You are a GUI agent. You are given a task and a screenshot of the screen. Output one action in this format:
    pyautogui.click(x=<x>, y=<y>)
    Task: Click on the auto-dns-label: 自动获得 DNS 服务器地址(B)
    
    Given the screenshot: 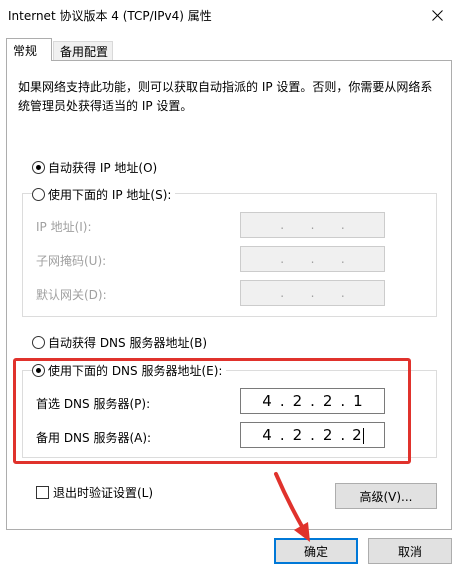 What is the action you would take?
    pyautogui.click(x=128, y=343)
    